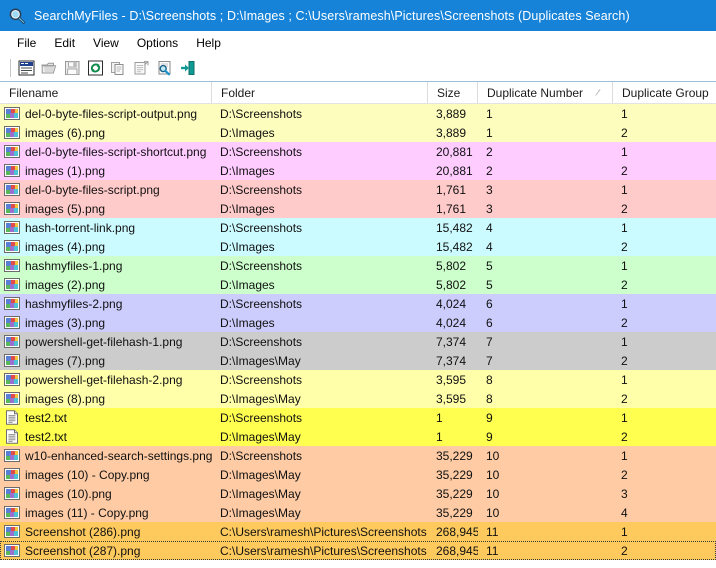 The height and width of the screenshot is (568, 716). What do you see at coordinates (489, 284) in the screenshot?
I see `duplicate-number-label: 5` at bounding box center [489, 284].